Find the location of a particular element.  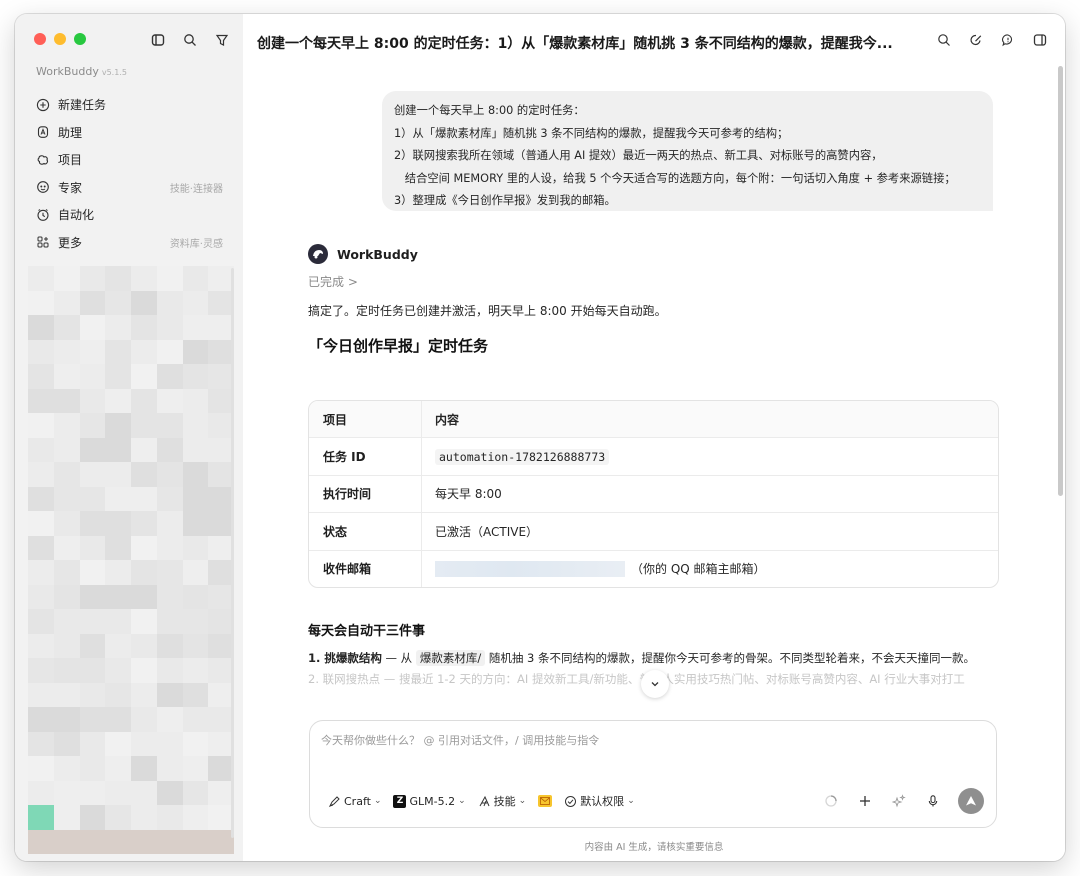

assistant-name: WorkBuddy is located at coordinates (377, 254).